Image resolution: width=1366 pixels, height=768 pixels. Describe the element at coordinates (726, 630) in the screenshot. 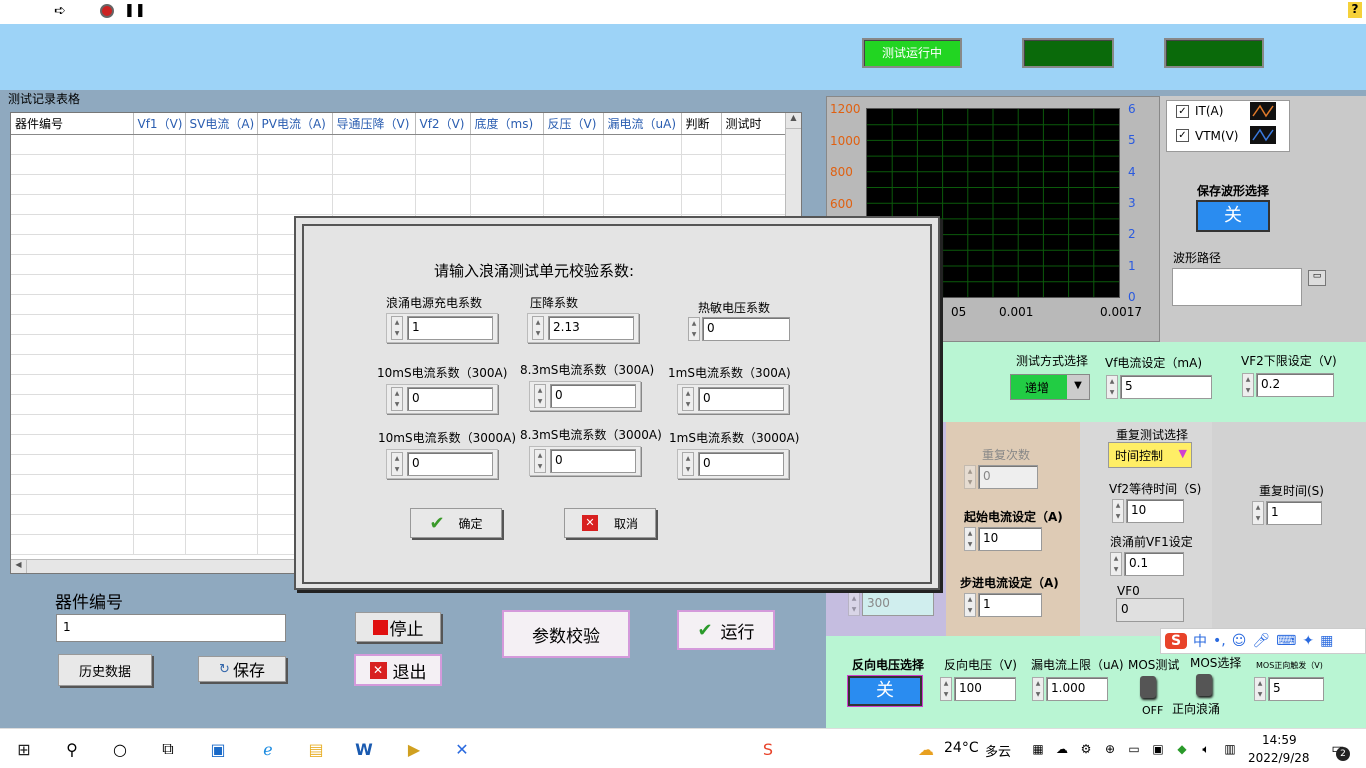

I see `run-button: ✔ 运行` at that location.